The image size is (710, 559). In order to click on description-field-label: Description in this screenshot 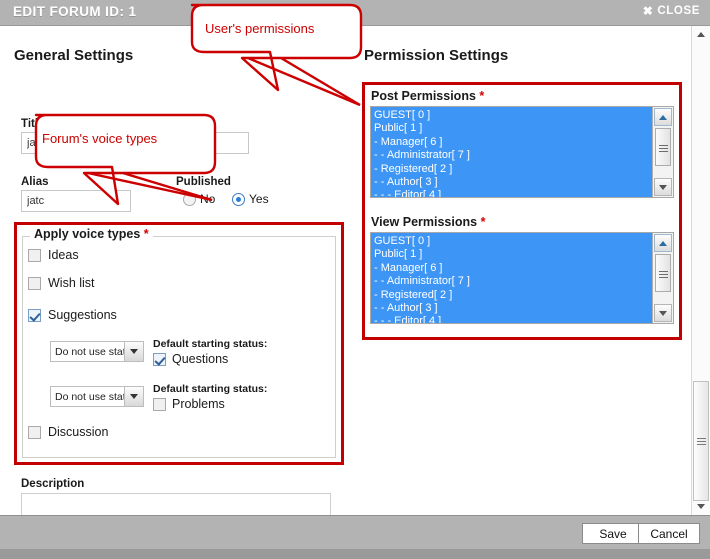, I will do `click(53, 484)`.